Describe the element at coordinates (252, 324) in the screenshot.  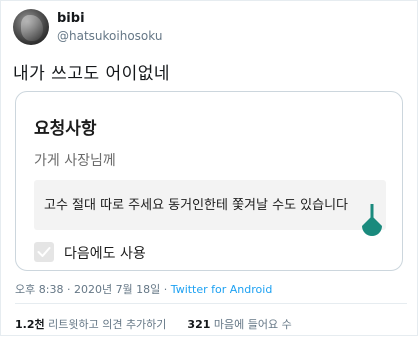
I see `likes-label: 마음에 들어요 수` at that location.